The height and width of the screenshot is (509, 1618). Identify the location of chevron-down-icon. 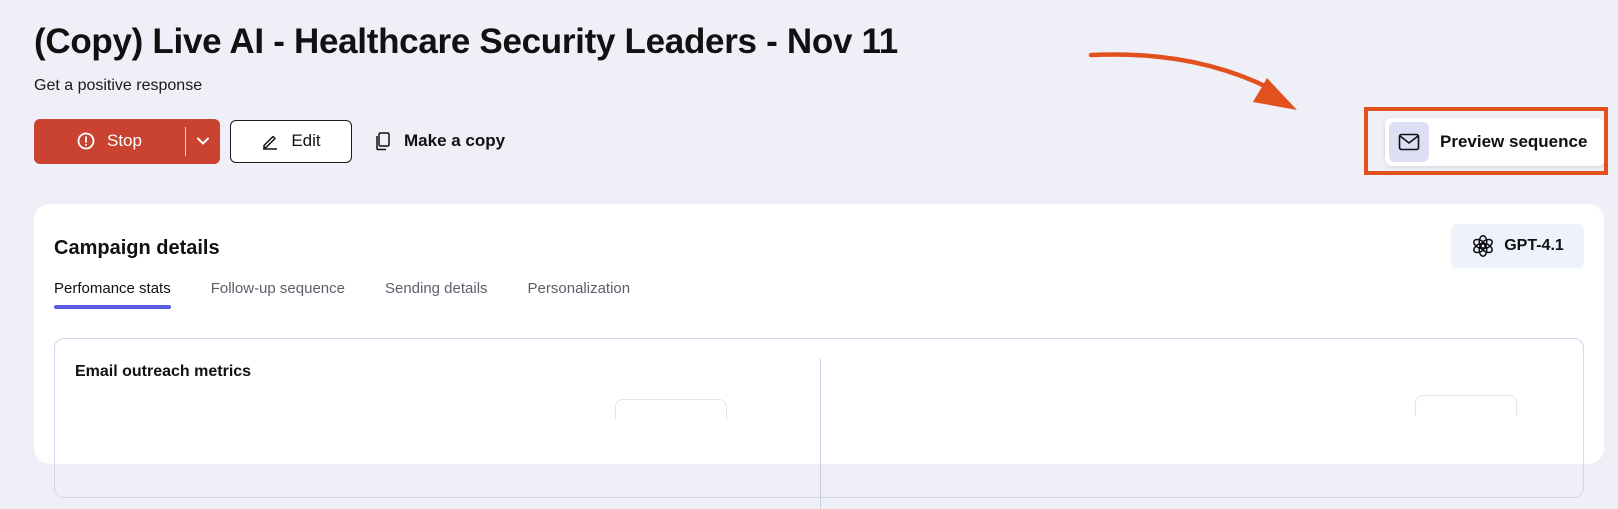
(203, 141).